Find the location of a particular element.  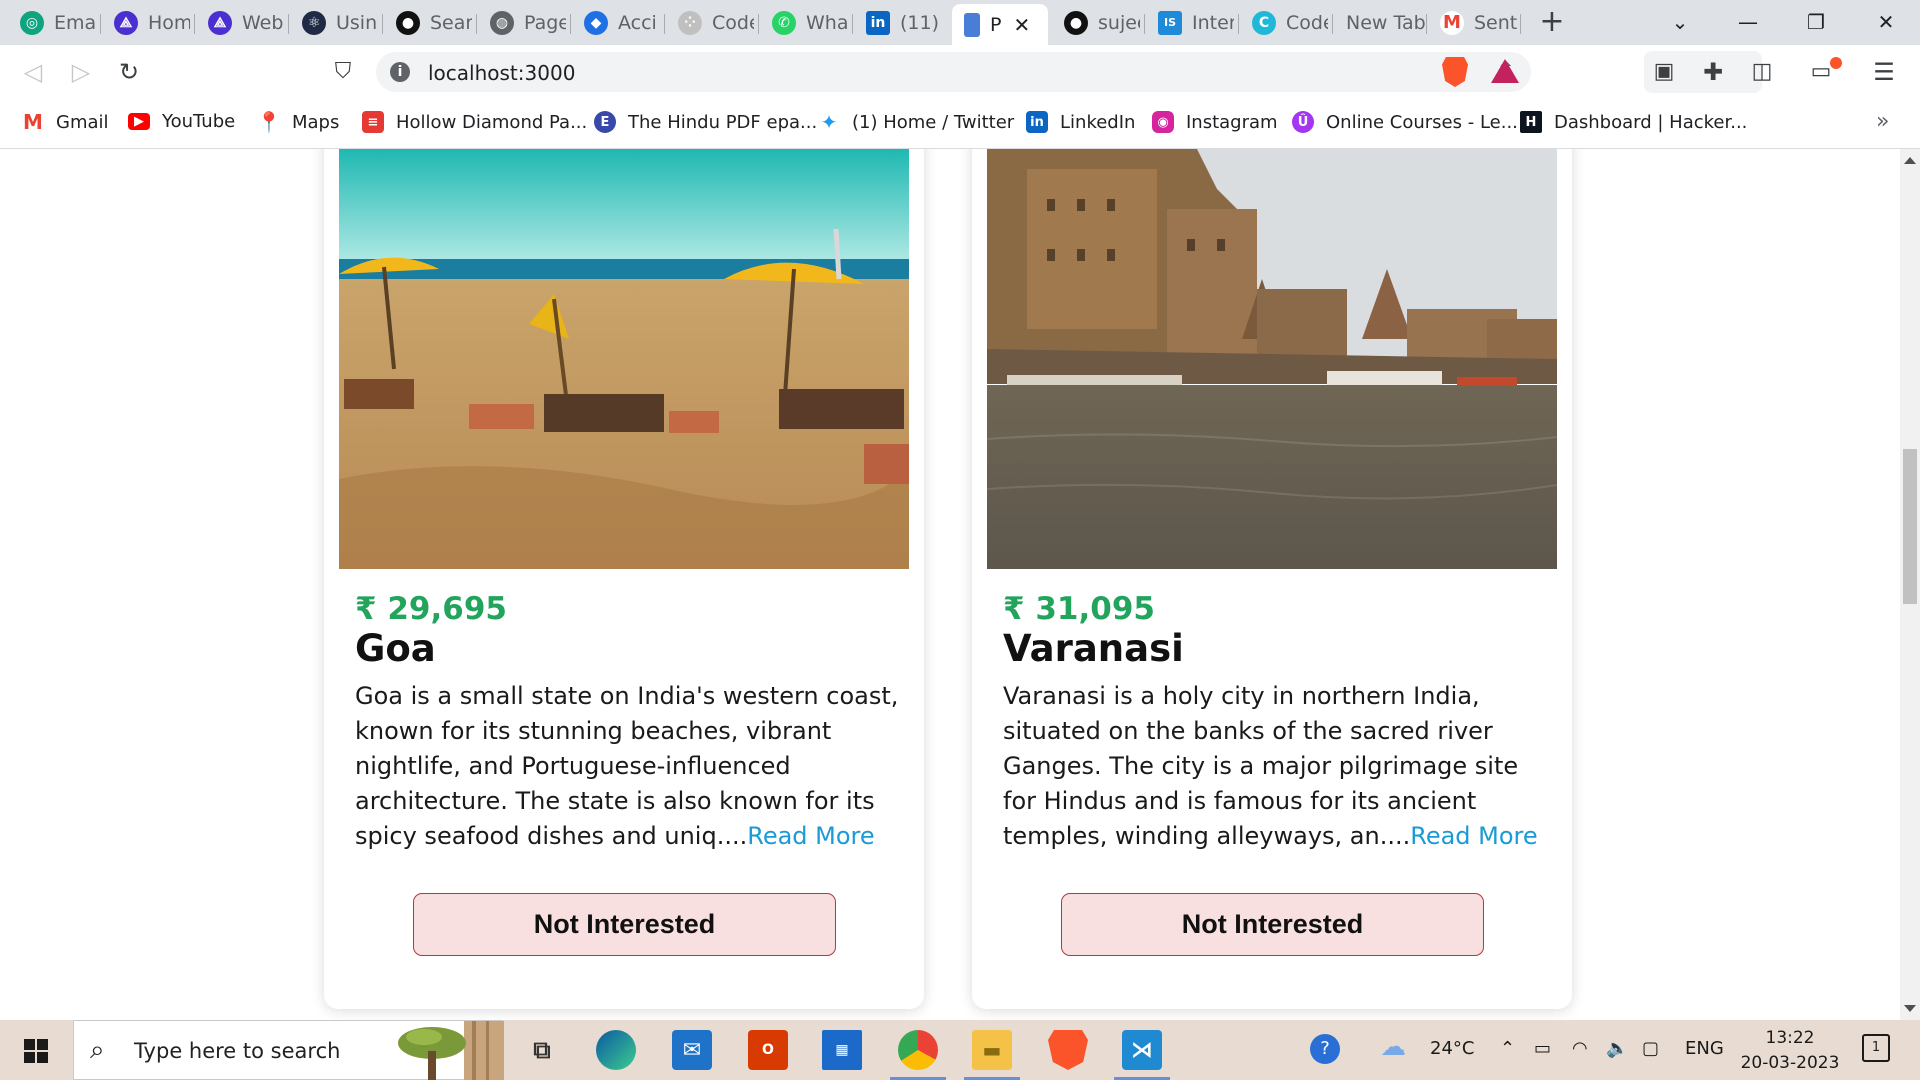

mail-icon: ✉ is located at coordinates (692, 1050).